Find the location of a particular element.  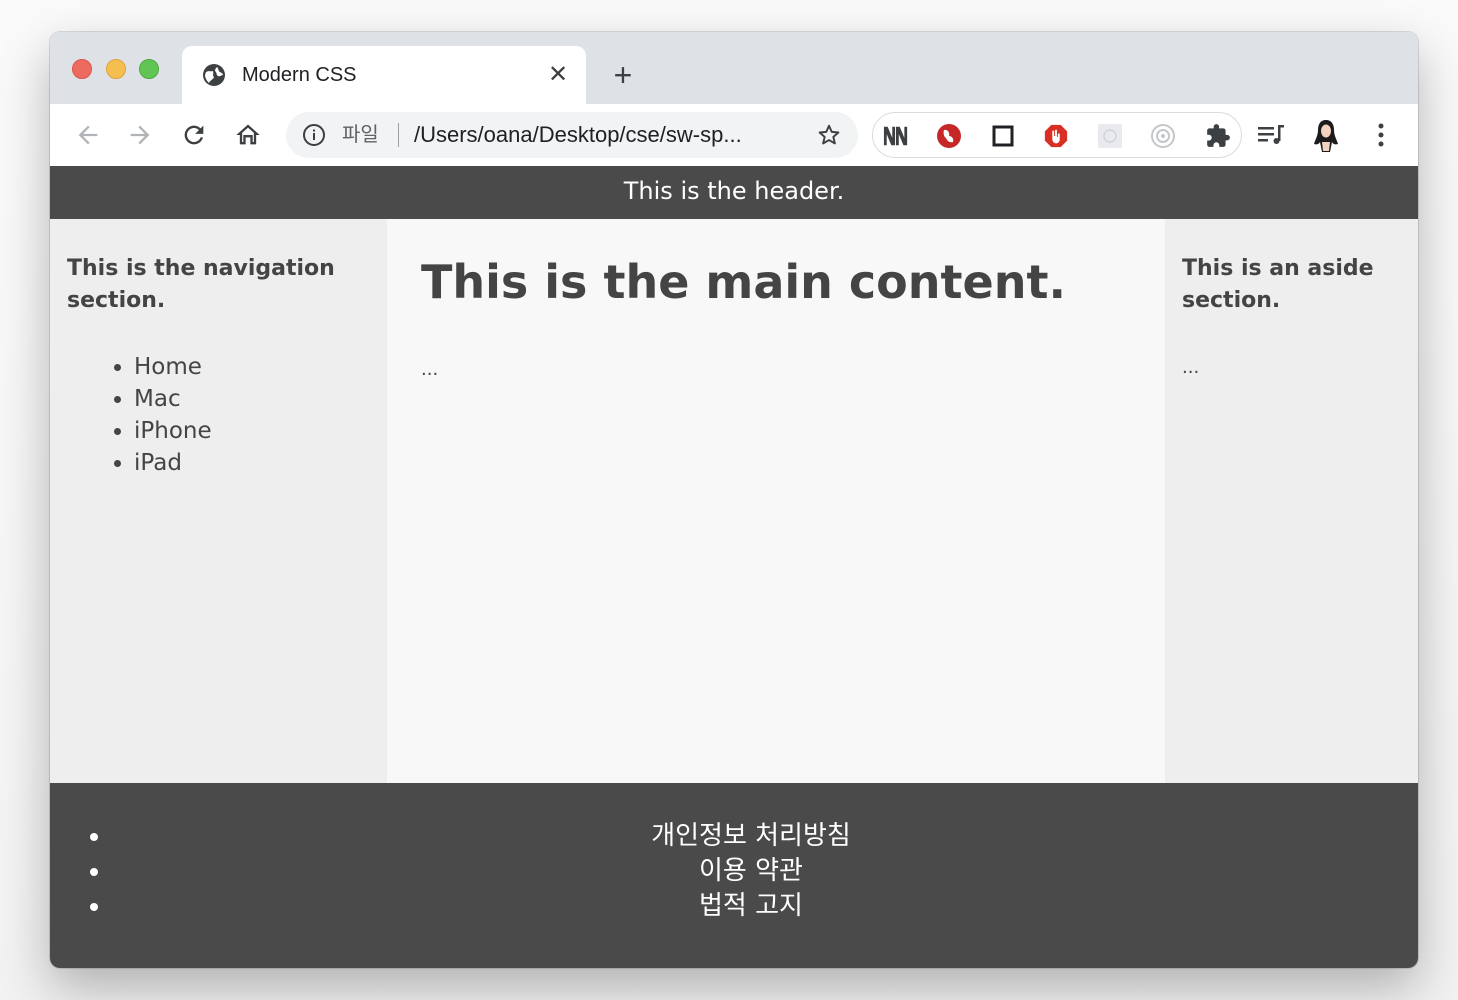

nav-item-iphone: iPhone is located at coordinates (173, 431).